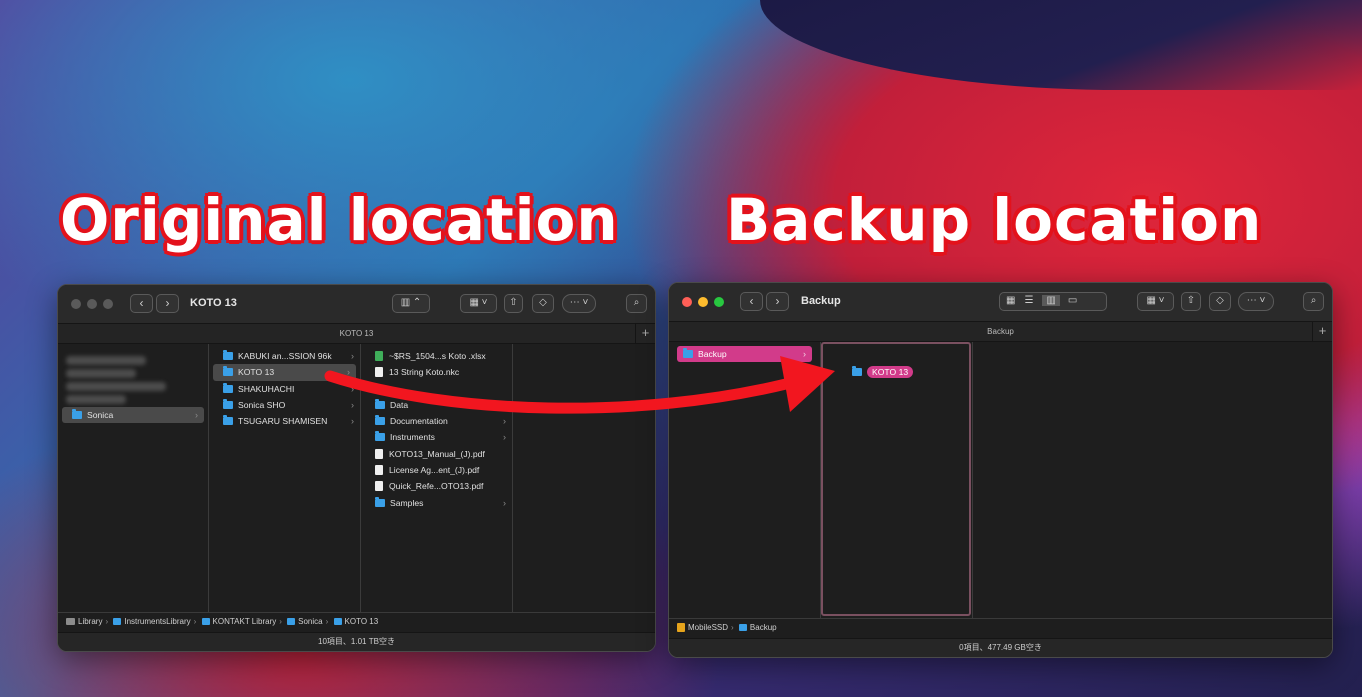 The width and height of the screenshot is (1362, 697). Describe the element at coordinates (1077, 300) in the screenshot. I see `gallery-view-icon: ▭` at that location.